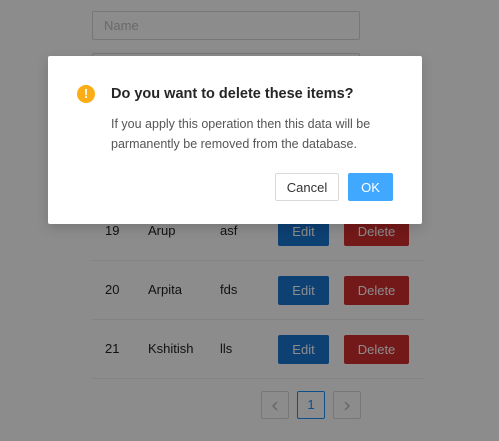  Describe the element at coordinates (232, 94) in the screenshot. I see `dialog-title: Do you want to delete these items?` at that location.